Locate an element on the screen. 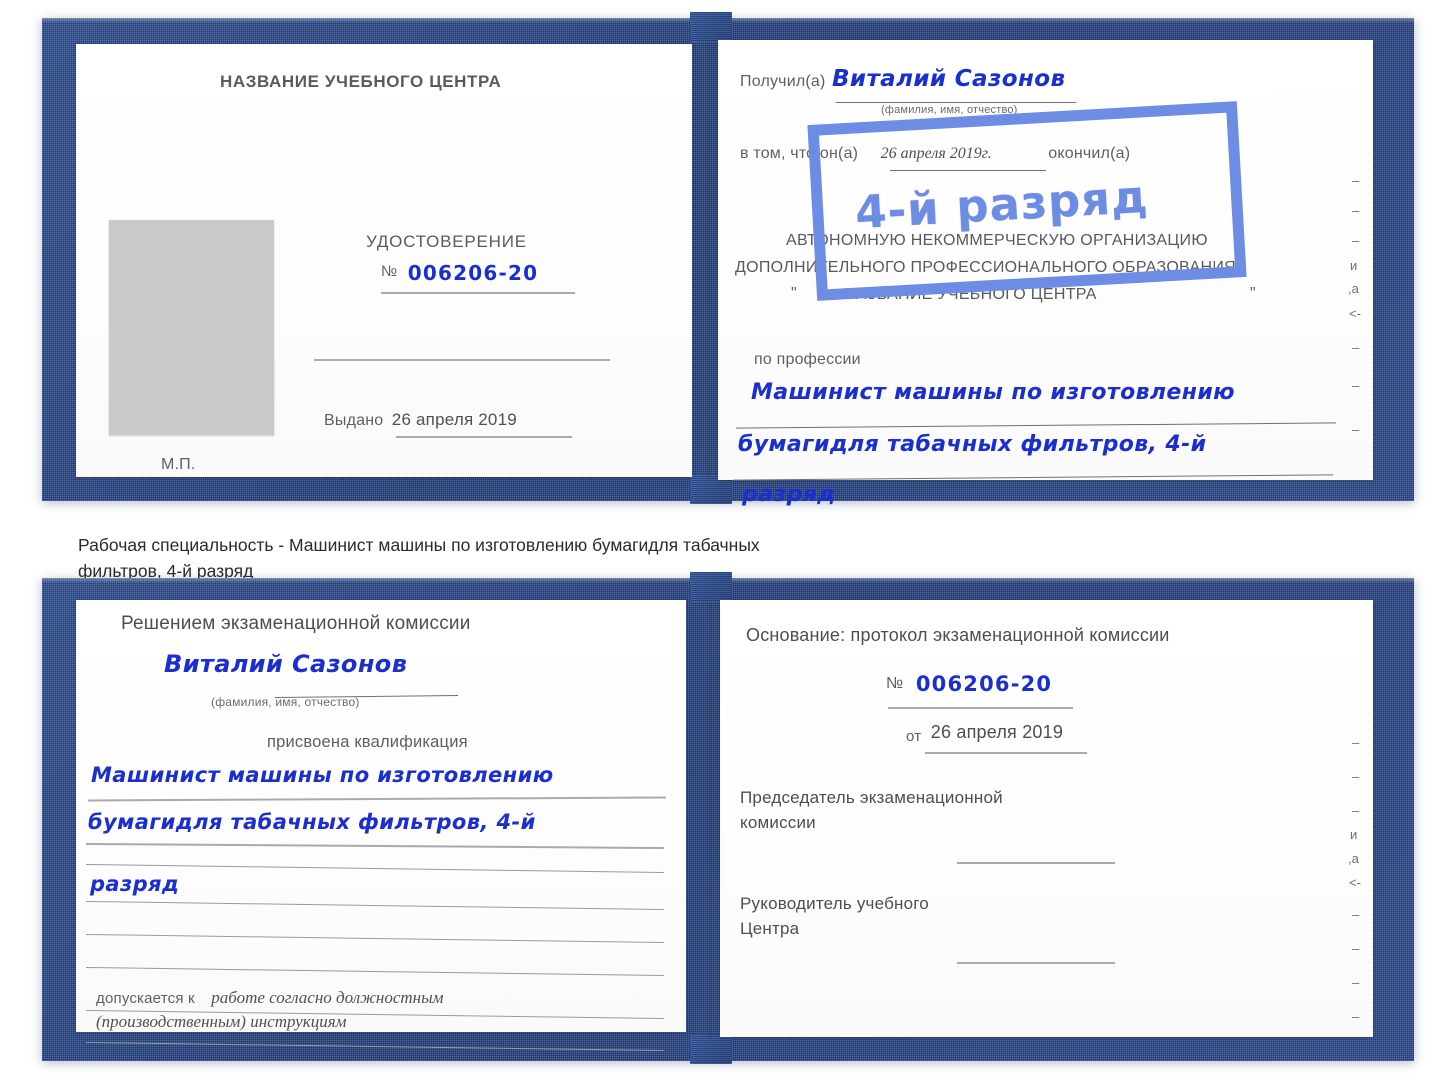 The width and height of the screenshot is (1448, 1085). spine-tab-bottom-upper is located at coordinates (711, 587).